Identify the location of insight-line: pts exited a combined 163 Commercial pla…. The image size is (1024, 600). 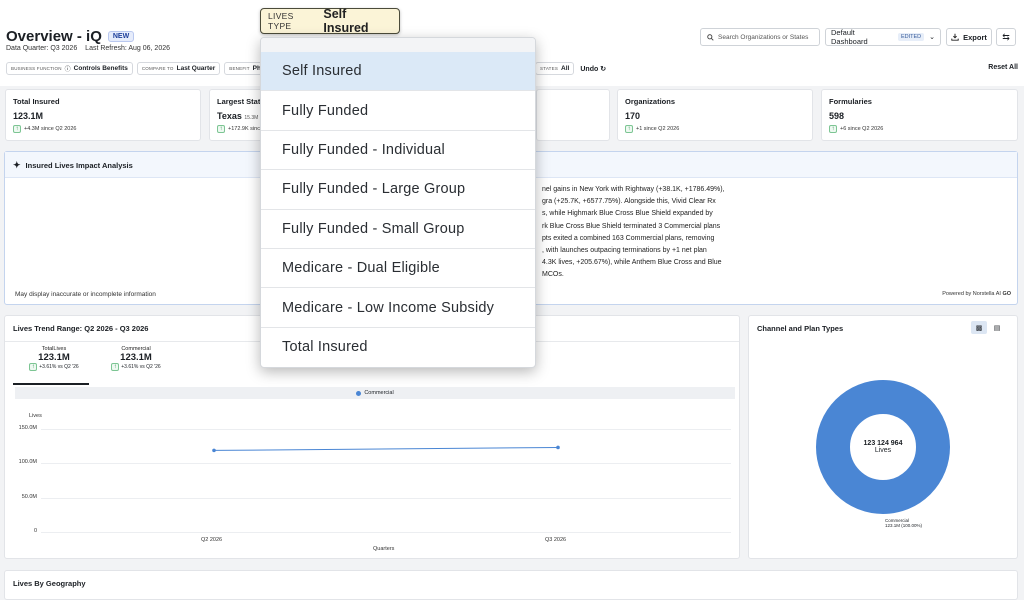
(628, 238).